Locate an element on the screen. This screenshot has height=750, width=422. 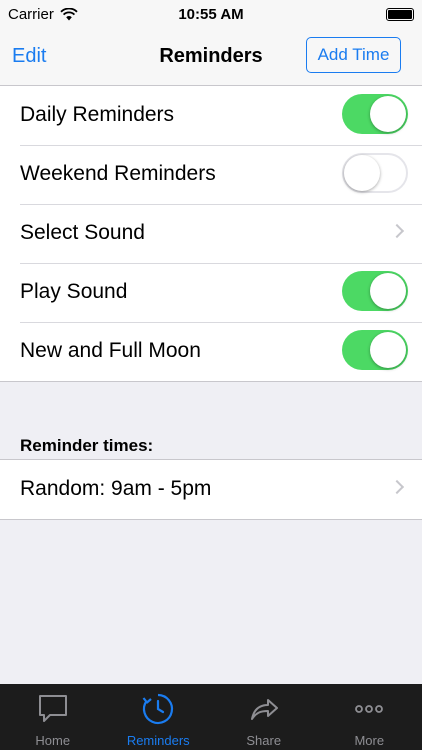
tab-label: Home is located at coordinates (53, 740).